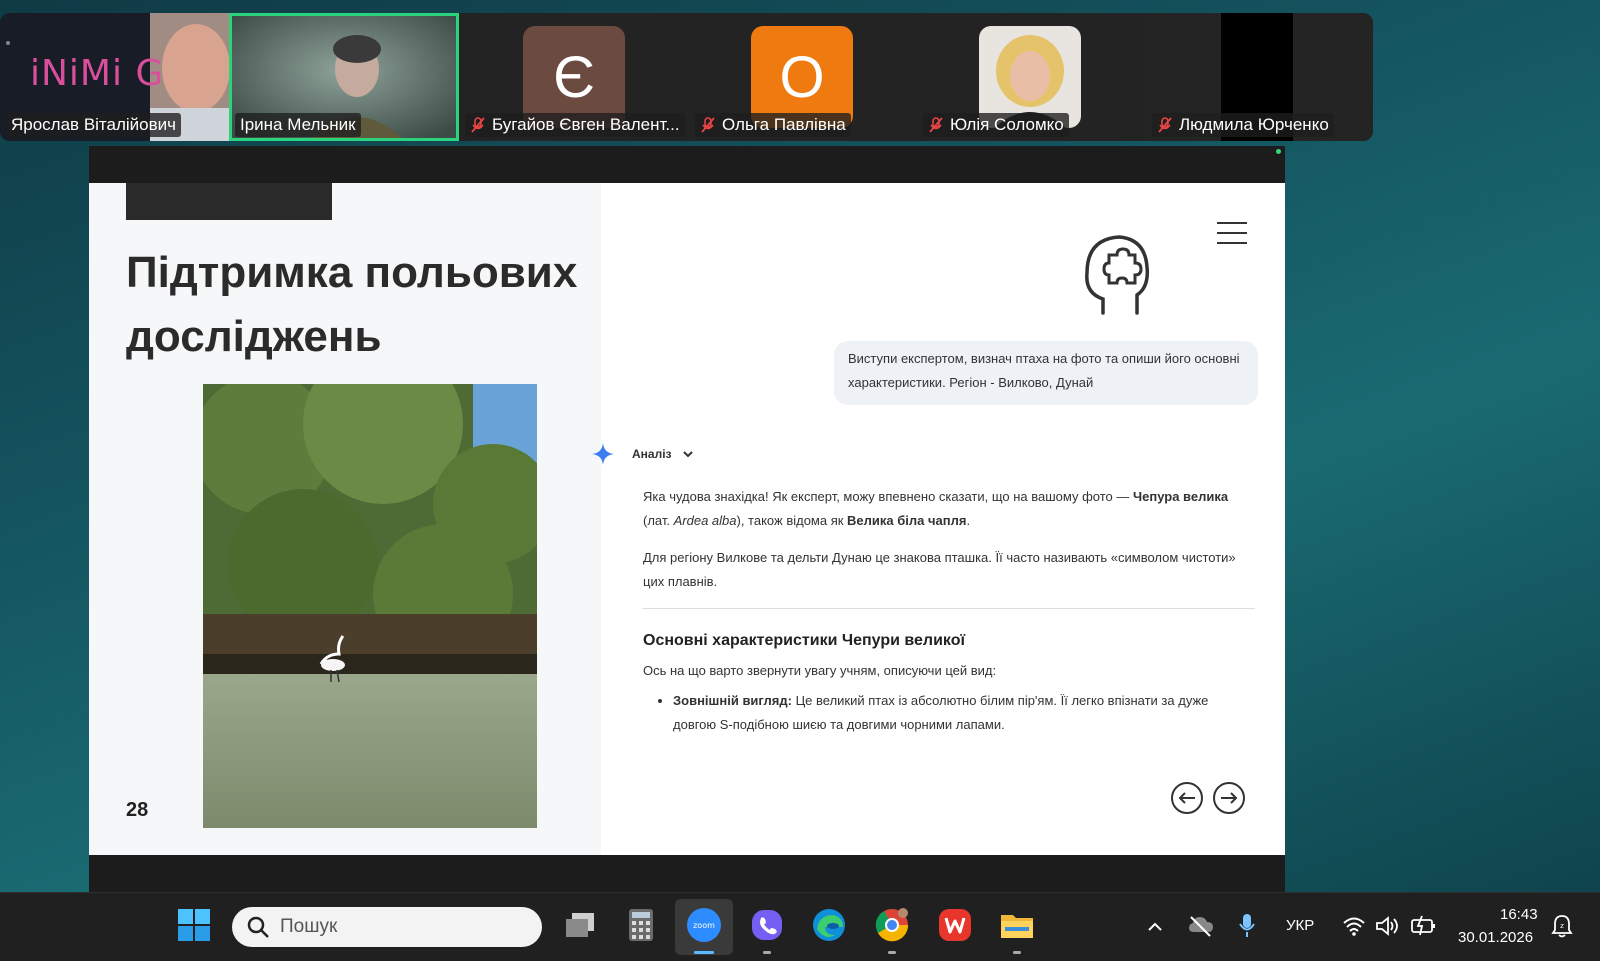 This screenshot has height=961, width=1600. What do you see at coordinates (1519, 914) in the screenshot?
I see `clock-time: 16:43` at bounding box center [1519, 914].